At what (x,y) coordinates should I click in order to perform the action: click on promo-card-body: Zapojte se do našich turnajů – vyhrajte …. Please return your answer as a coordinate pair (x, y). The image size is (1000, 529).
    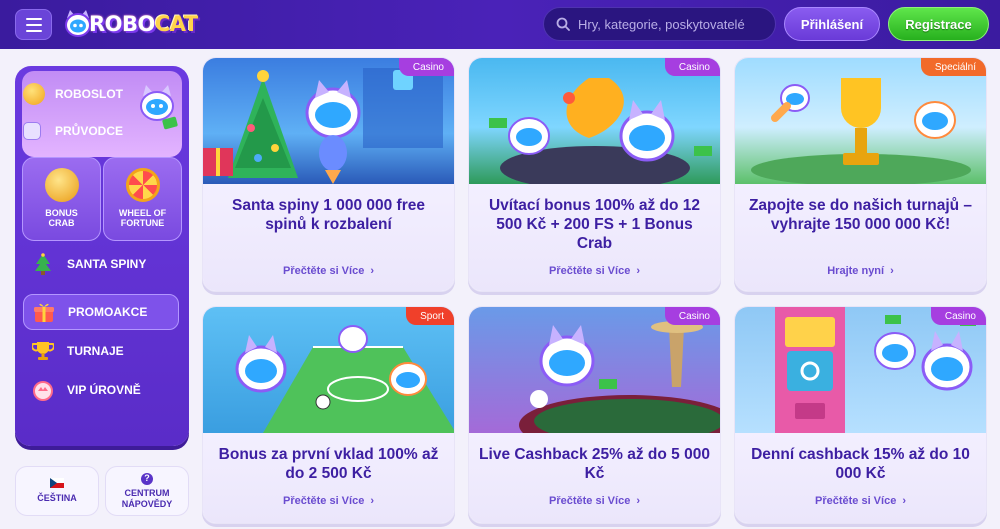
    Looking at the image, I should click on (860, 237).